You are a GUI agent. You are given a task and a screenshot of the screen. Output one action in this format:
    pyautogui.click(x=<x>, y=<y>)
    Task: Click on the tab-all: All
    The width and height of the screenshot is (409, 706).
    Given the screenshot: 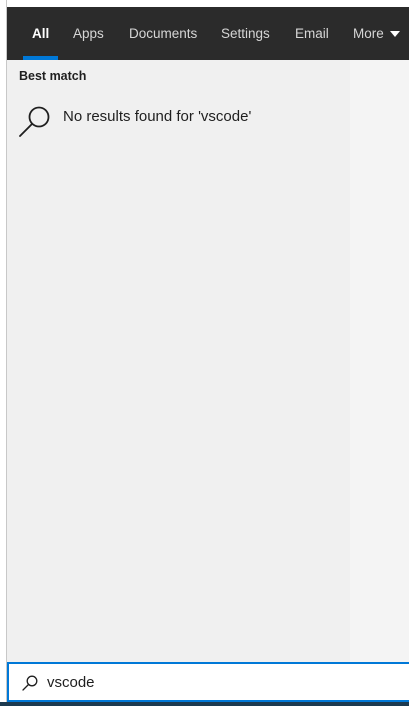 What is the action you would take?
    pyautogui.click(x=40, y=33)
    